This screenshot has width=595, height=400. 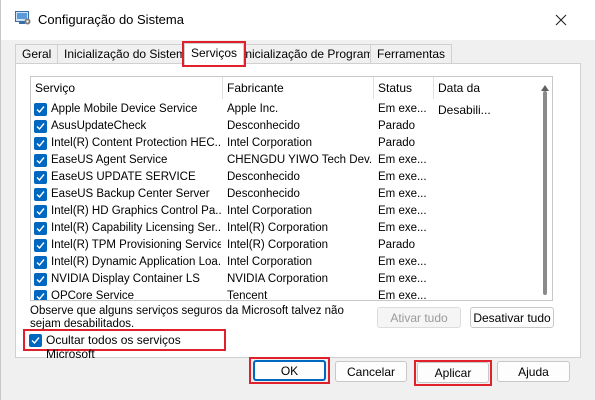 What do you see at coordinates (371, 371) in the screenshot?
I see `cancel-button: Cancelar` at bounding box center [371, 371].